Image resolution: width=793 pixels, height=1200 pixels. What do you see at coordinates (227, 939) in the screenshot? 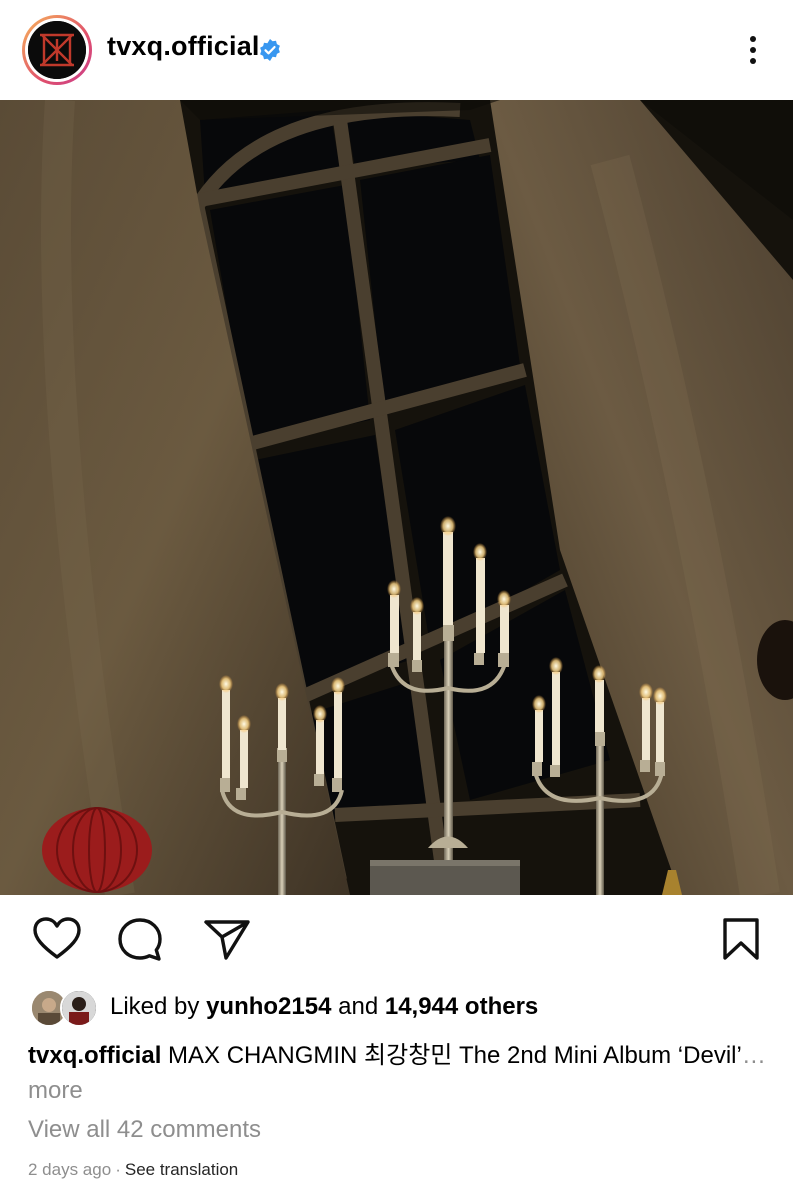
I see `send-icon` at bounding box center [227, 939].